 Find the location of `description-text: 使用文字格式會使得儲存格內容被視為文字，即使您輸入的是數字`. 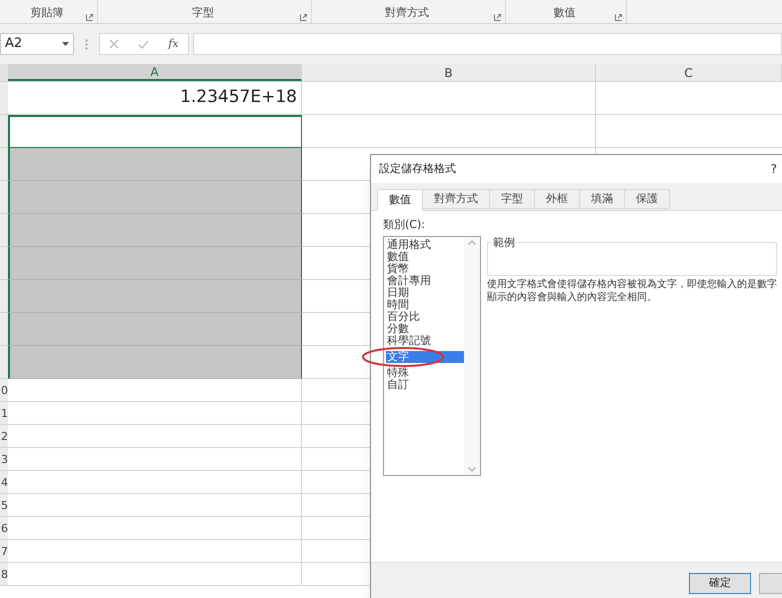

description-text: 使用文字格式會使得儲存格內容被視為文字，即使您輸入的是數字 is located at coordinates (632, 284).